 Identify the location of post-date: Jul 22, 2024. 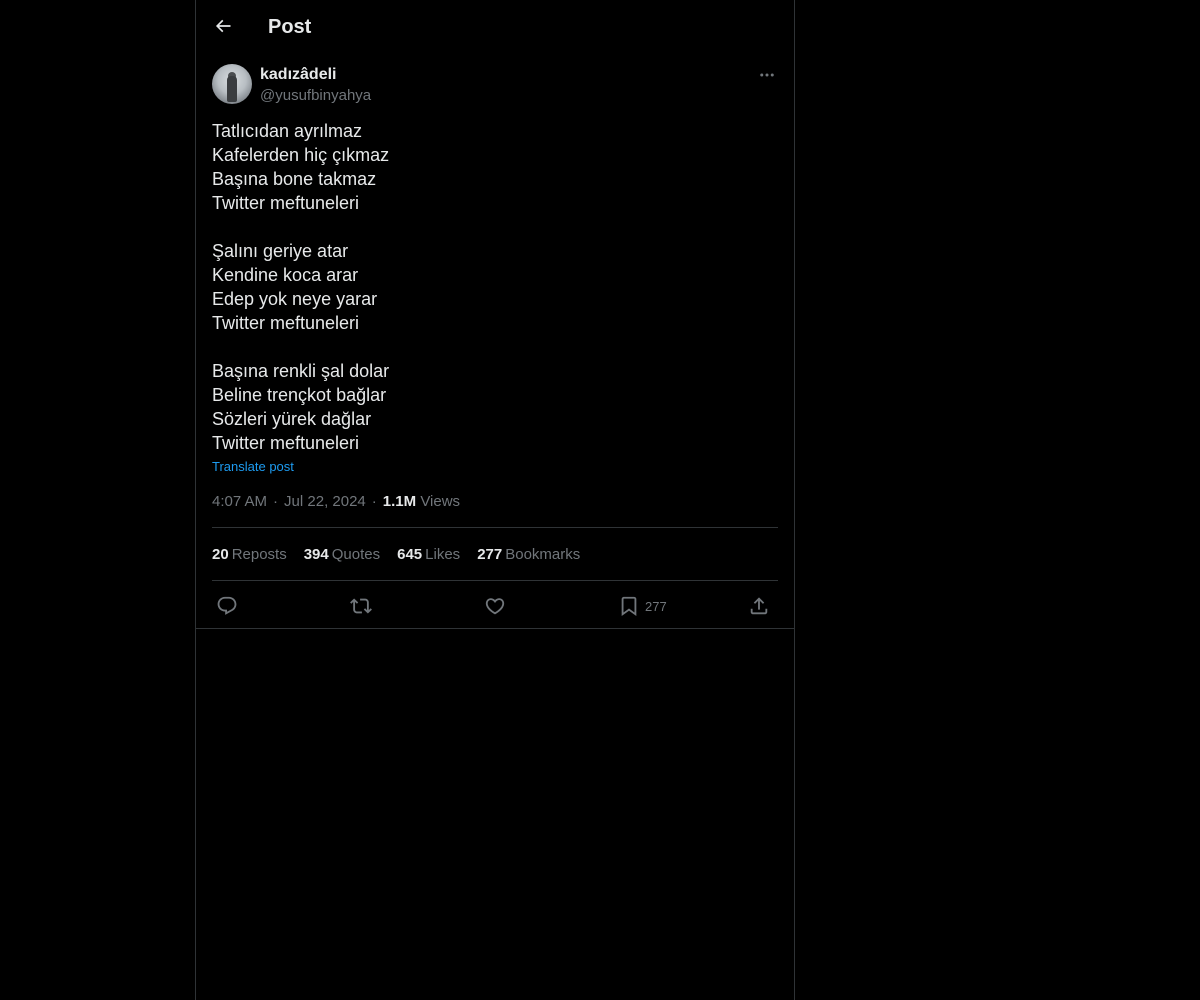
(325, 501).